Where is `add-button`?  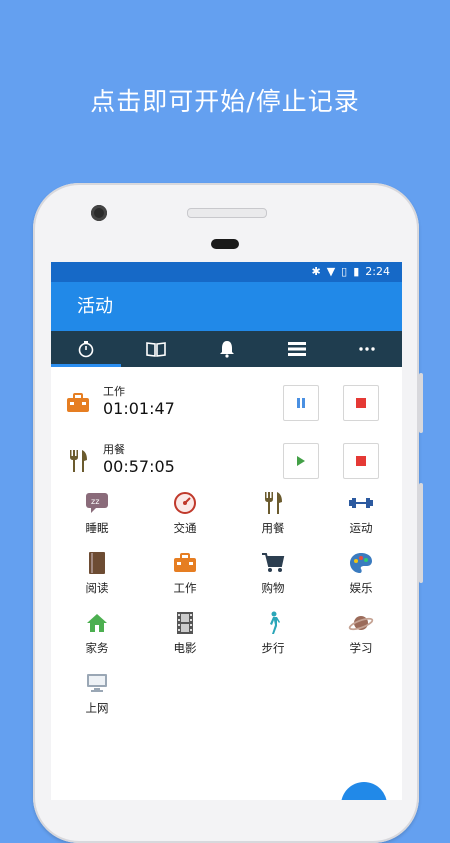
add-button is located at coordinates (364, 791).